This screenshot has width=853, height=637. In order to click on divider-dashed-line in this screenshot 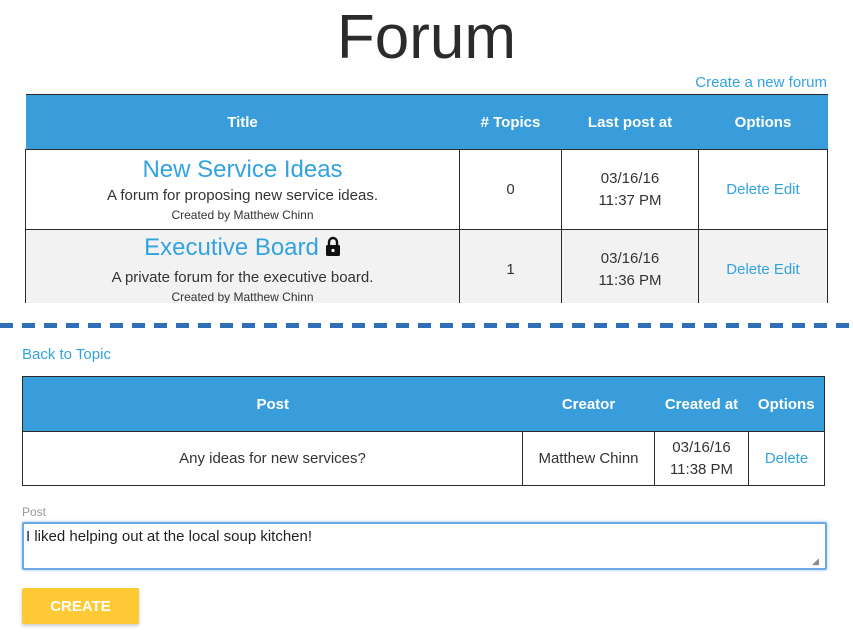, I will do `click(426, 325)`.